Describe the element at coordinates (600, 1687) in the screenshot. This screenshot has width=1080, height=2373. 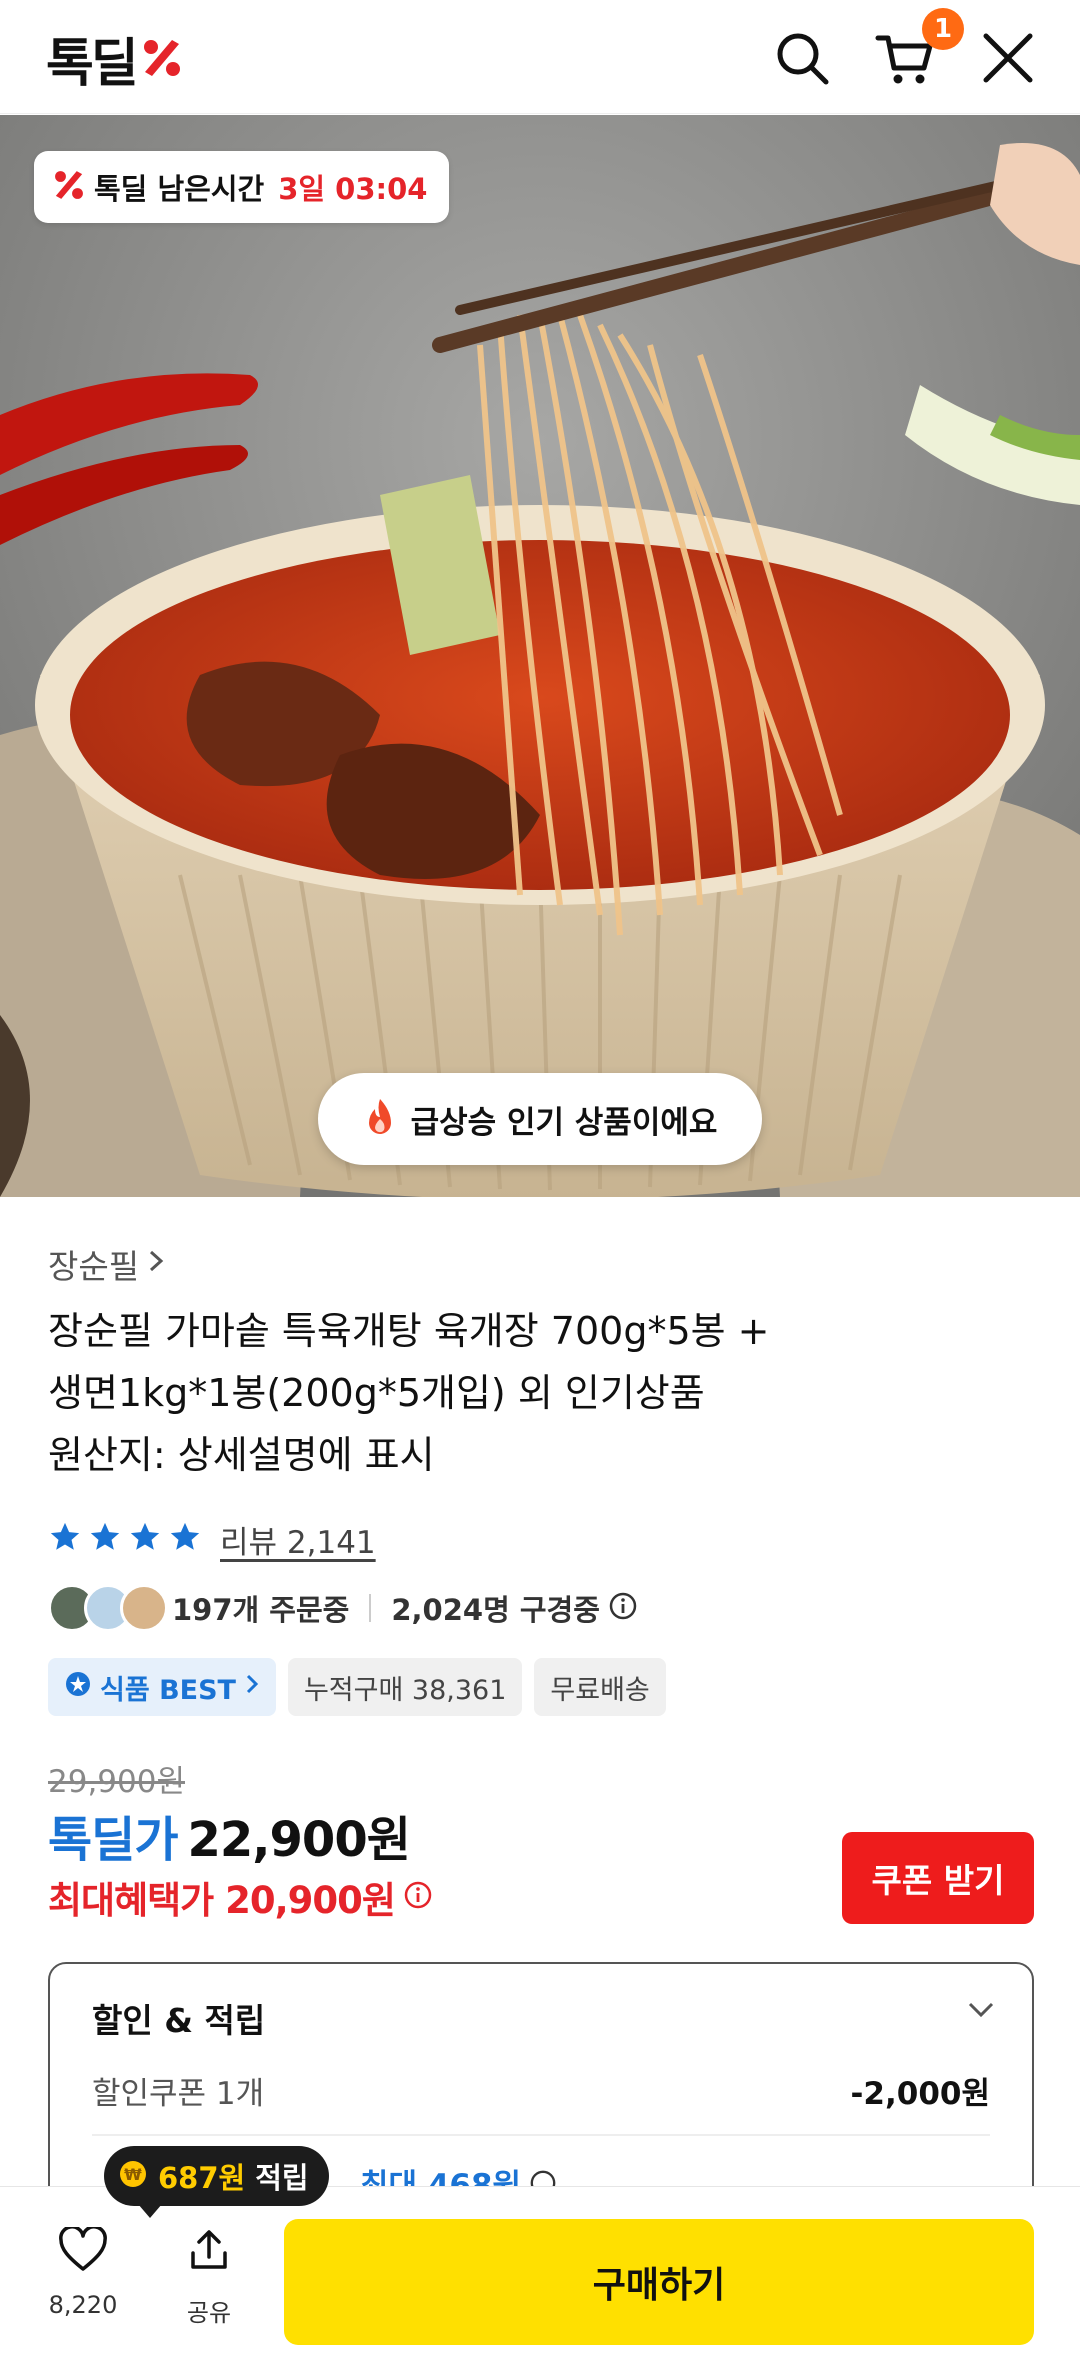
I see `free-shipping-tag: 무료배송` at that location.